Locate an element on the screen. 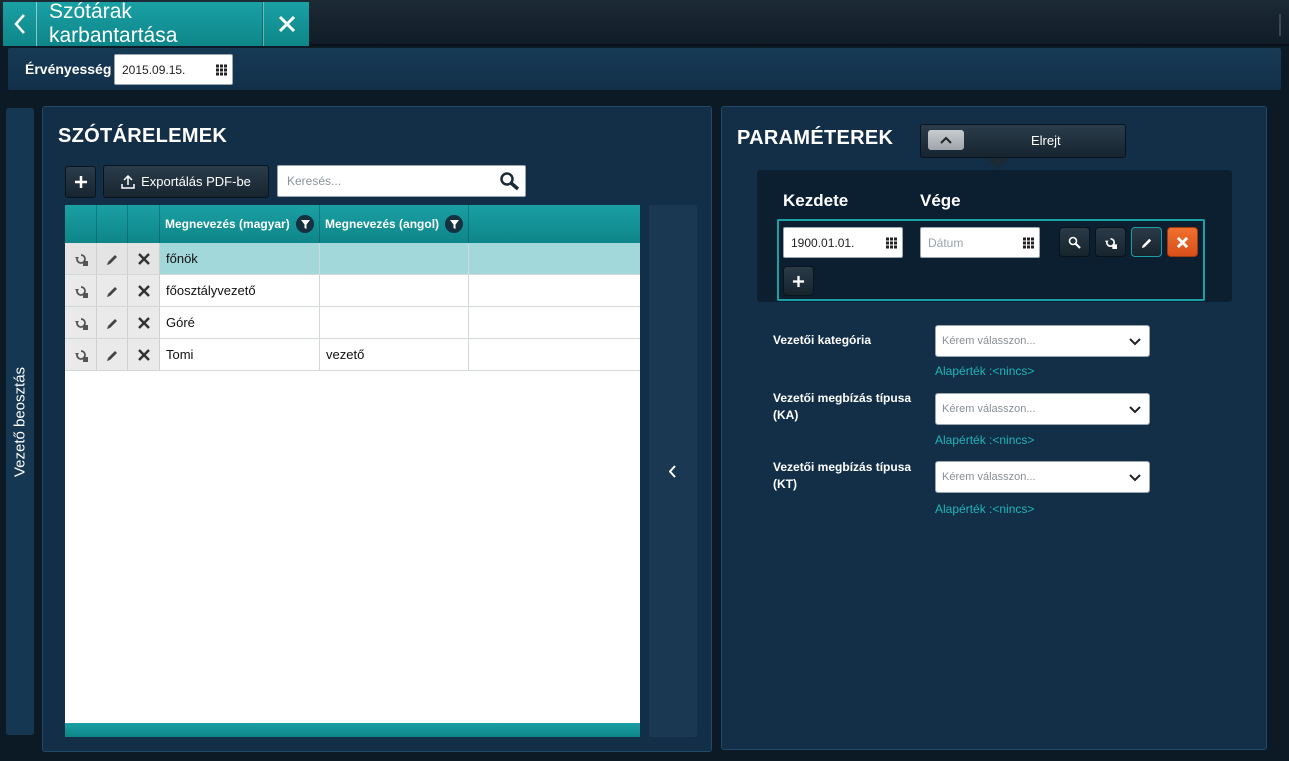 Image resolution: width=1289 pixels, height=761 pixels. side-tab-vezeto-beosztas: Vezető beosztás is located at coordinates (20, 421).